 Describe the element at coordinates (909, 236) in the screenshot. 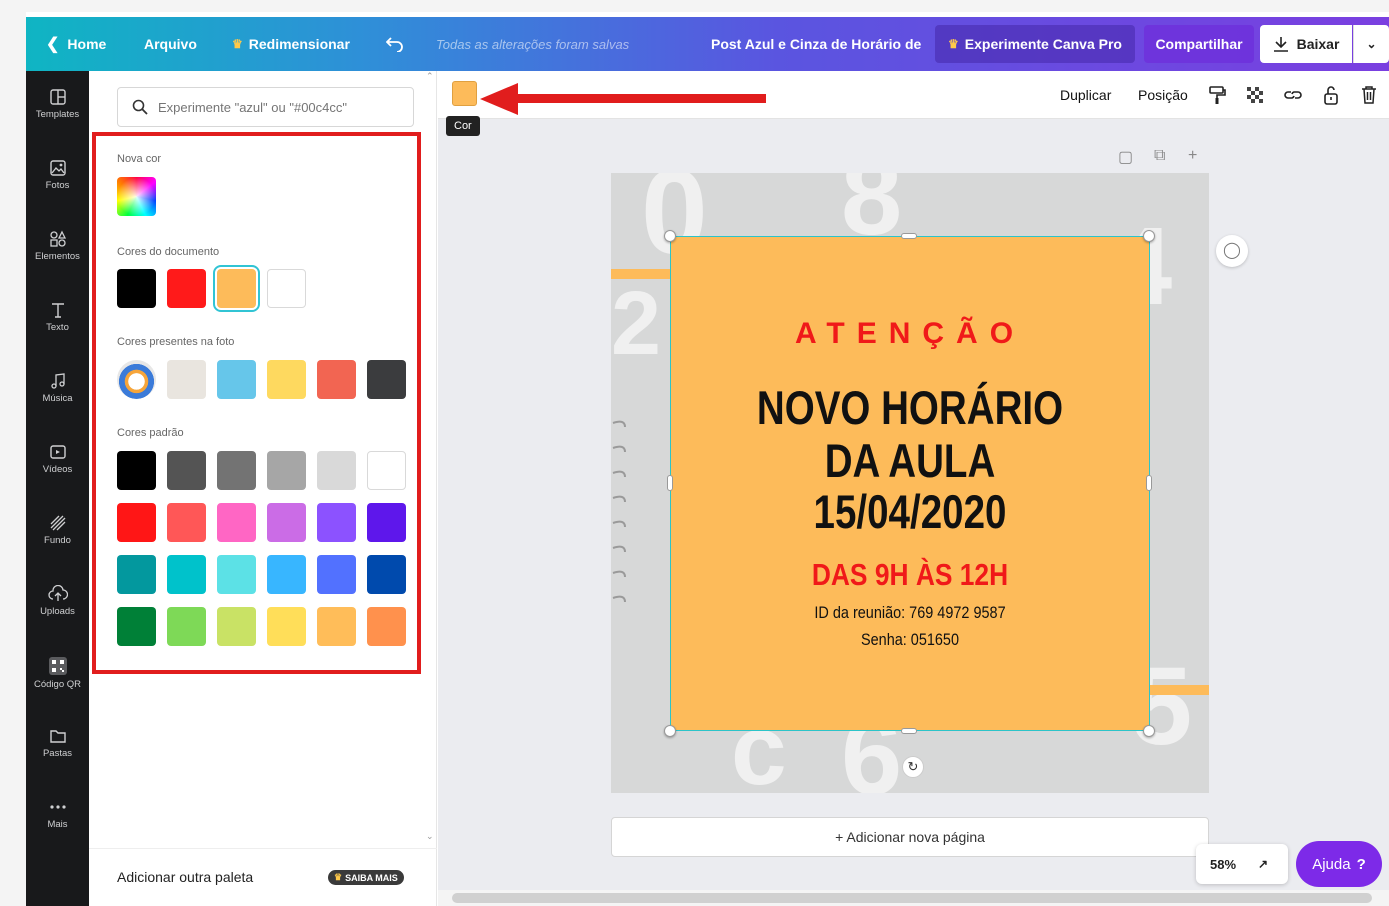

I see `resize-handle-top` at that location.